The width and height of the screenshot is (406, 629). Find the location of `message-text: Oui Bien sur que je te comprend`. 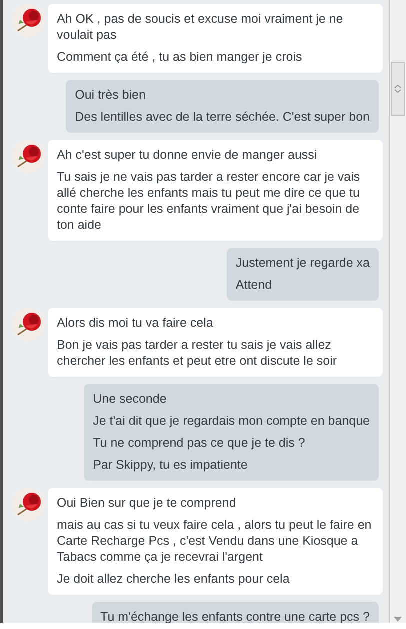

message-text: Oui Bien sur que je te comprend is located at coordinates (147, 503).